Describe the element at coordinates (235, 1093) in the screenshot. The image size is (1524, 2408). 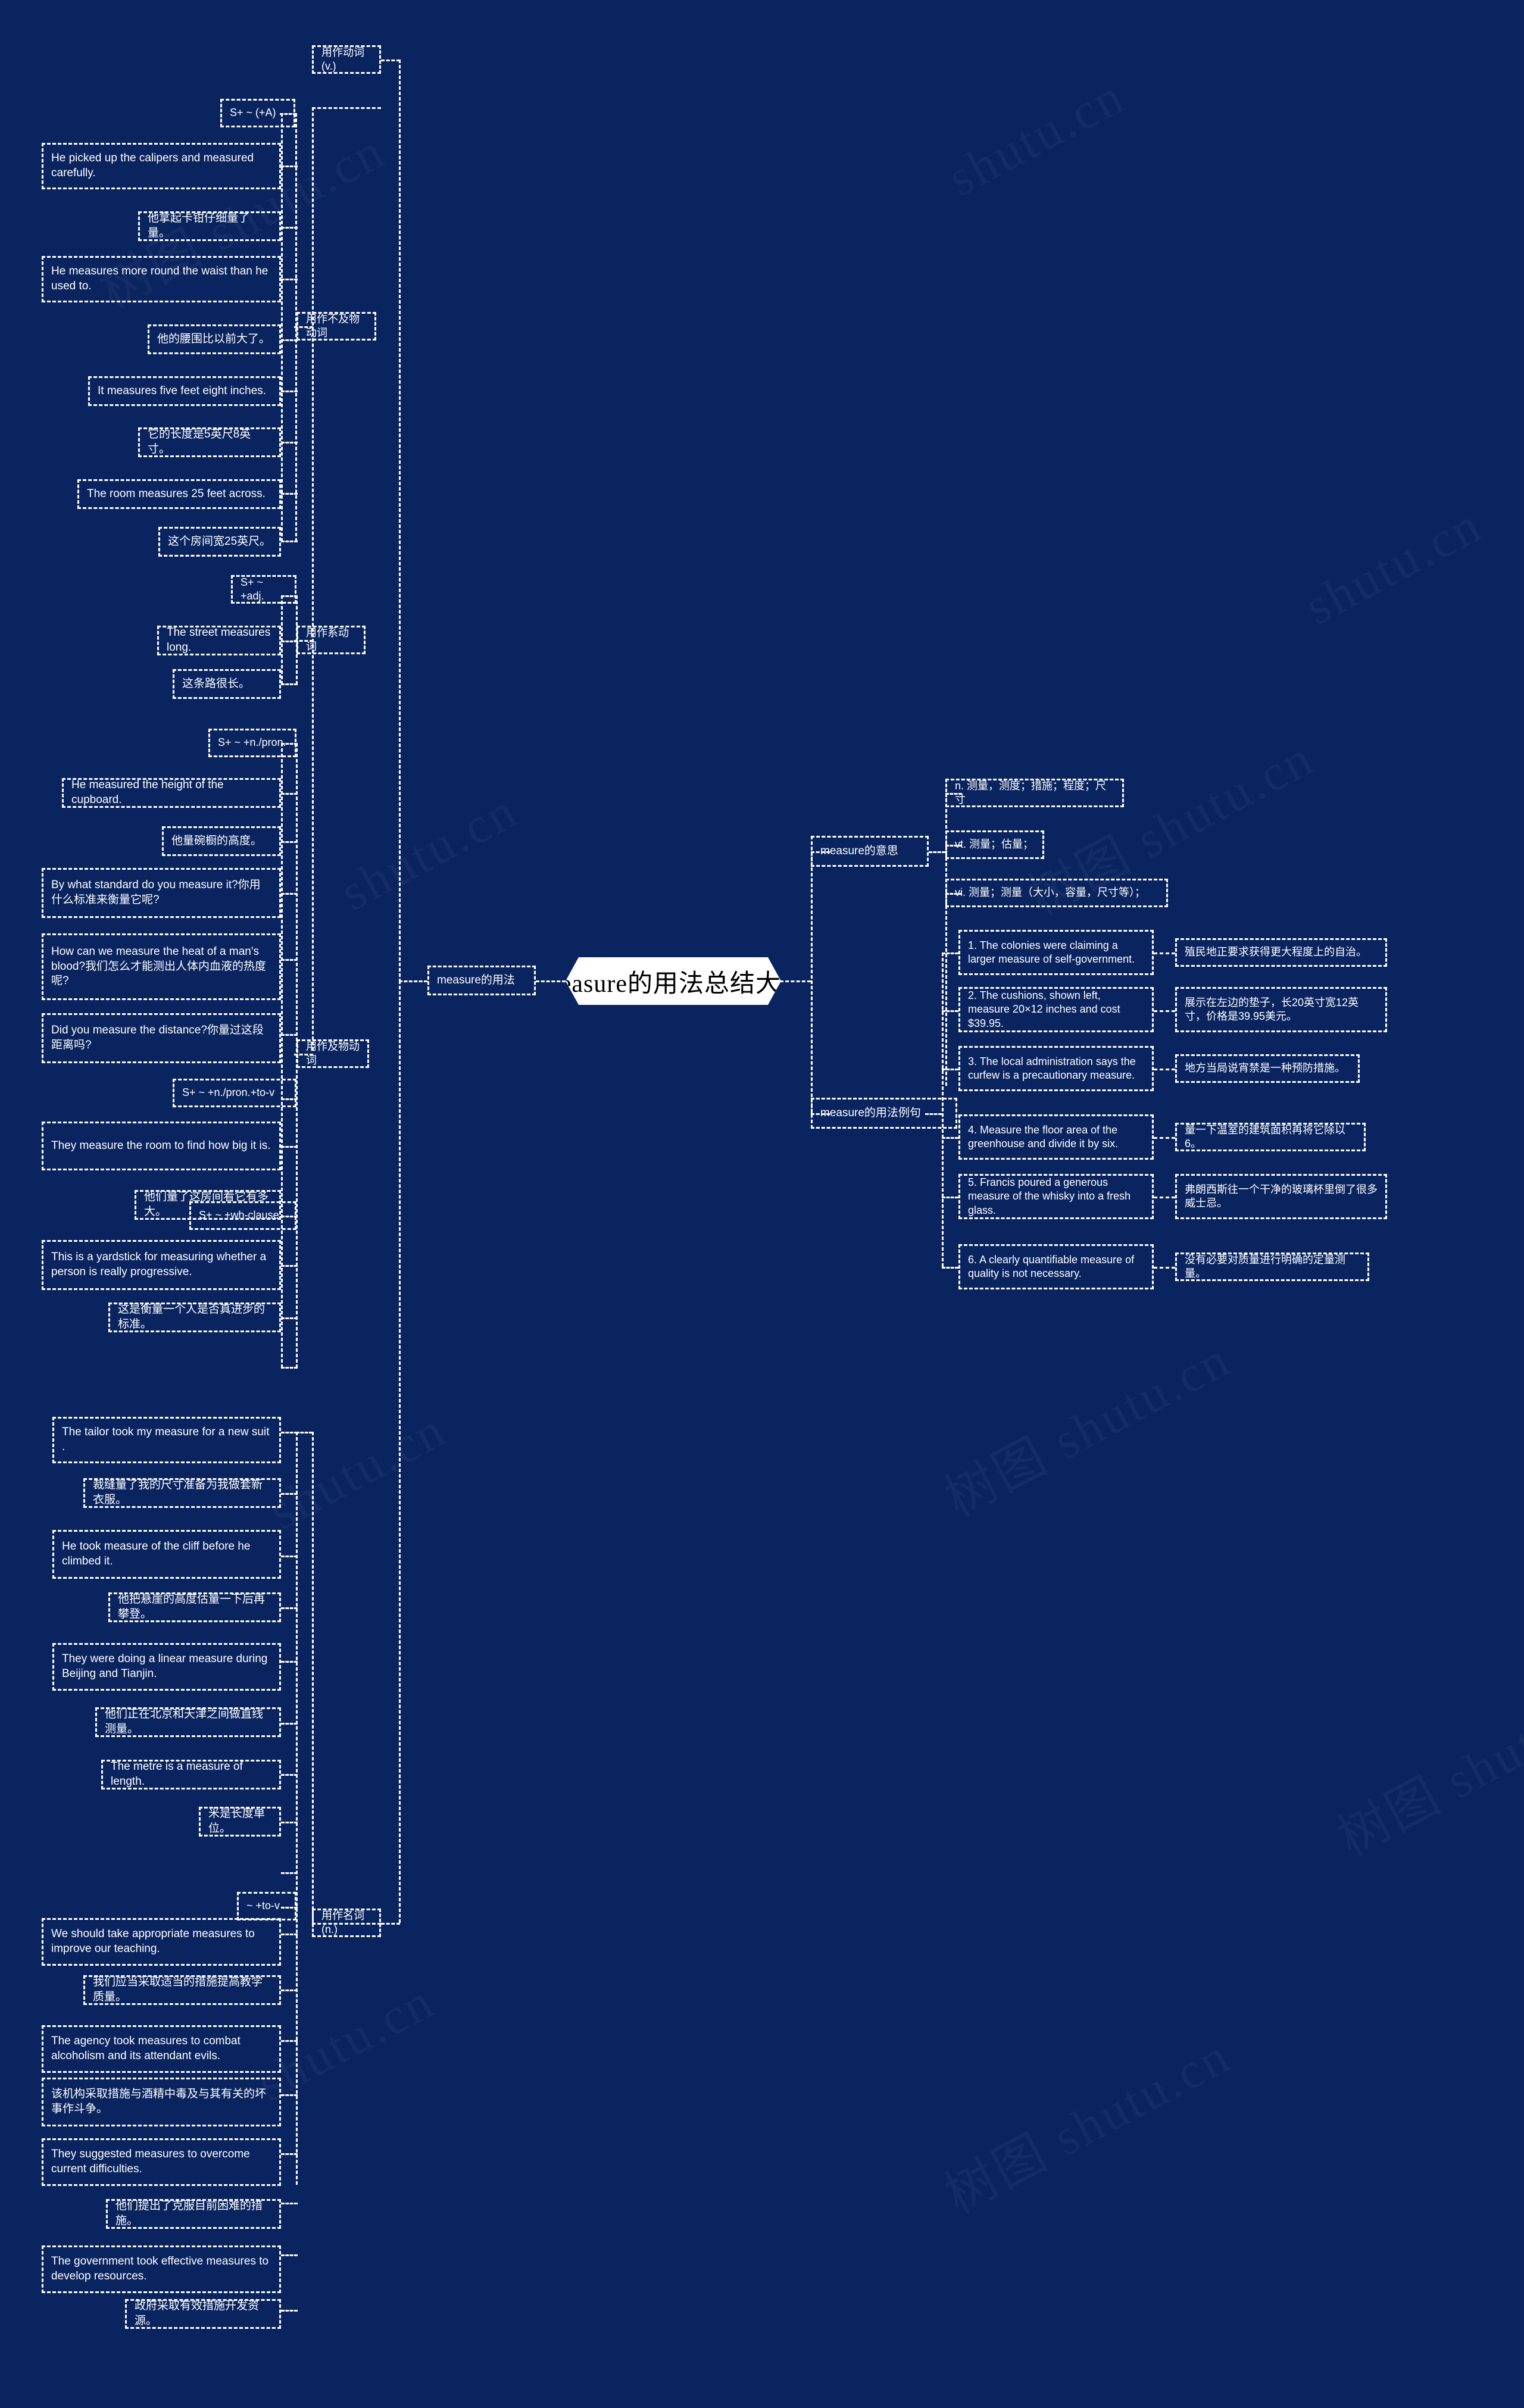
I see `pattern-s-n-pron-tov: S+ ~ +n./pron.+to-v` at that location.